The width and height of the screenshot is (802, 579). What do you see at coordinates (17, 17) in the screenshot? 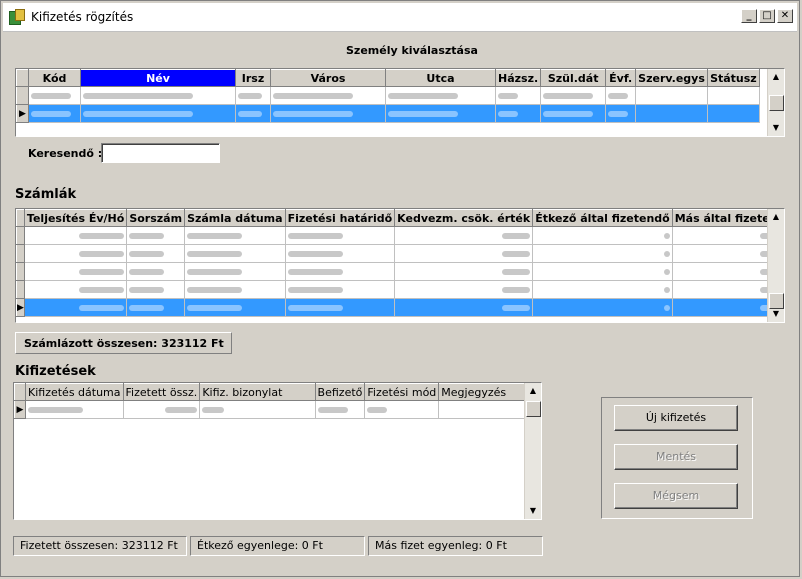
I see `app-icon` at bounding box center [17, 17].